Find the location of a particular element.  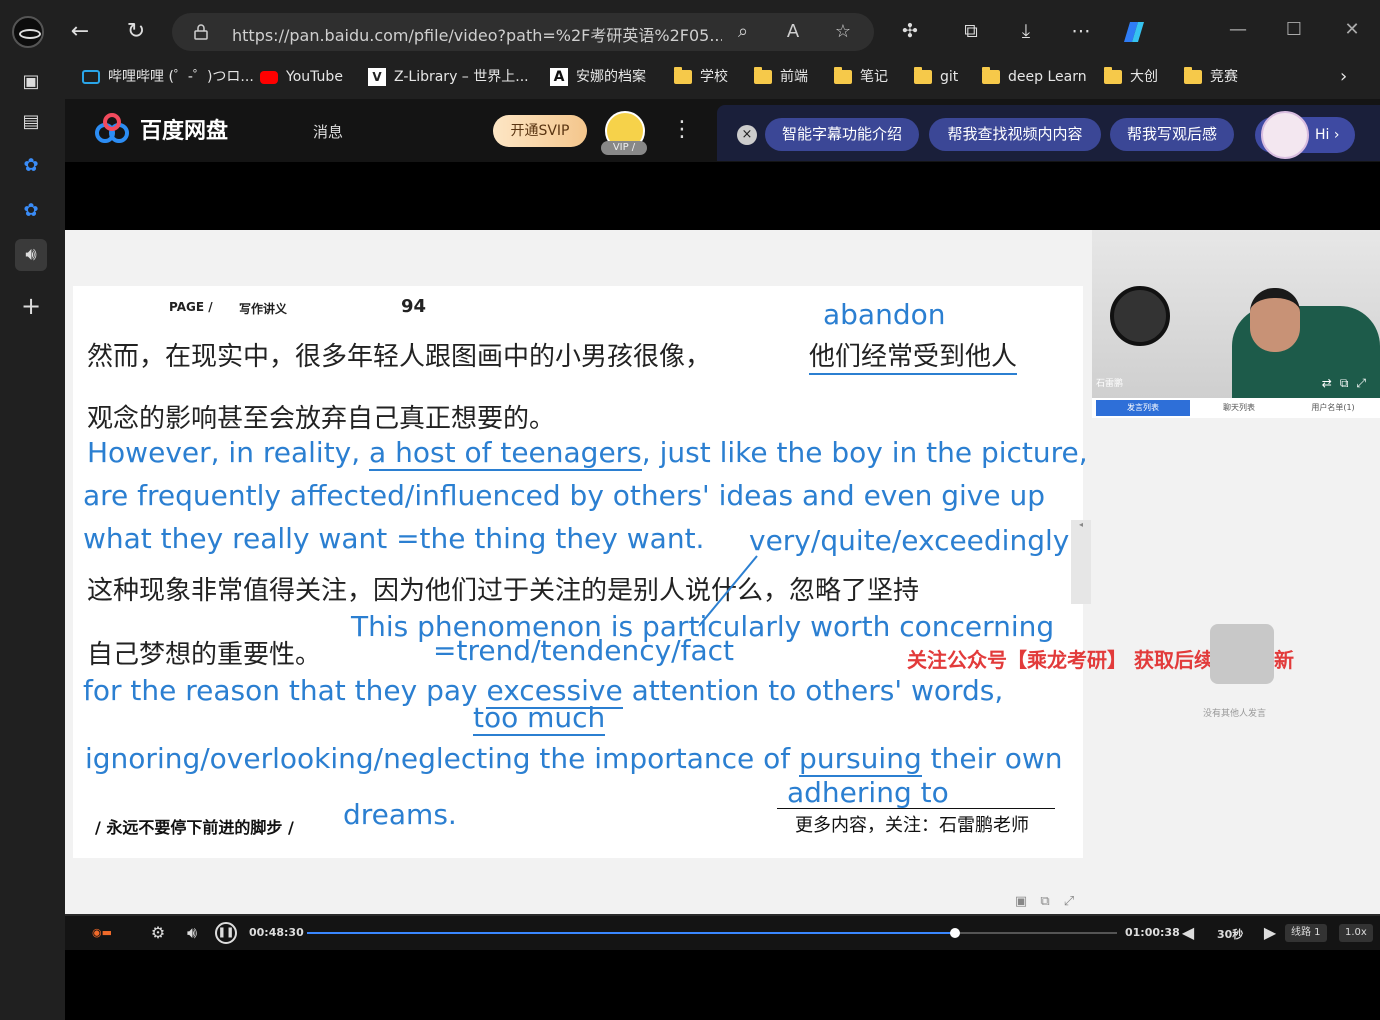

collections-icon: ⧉ is located at coordinates (971, 31).